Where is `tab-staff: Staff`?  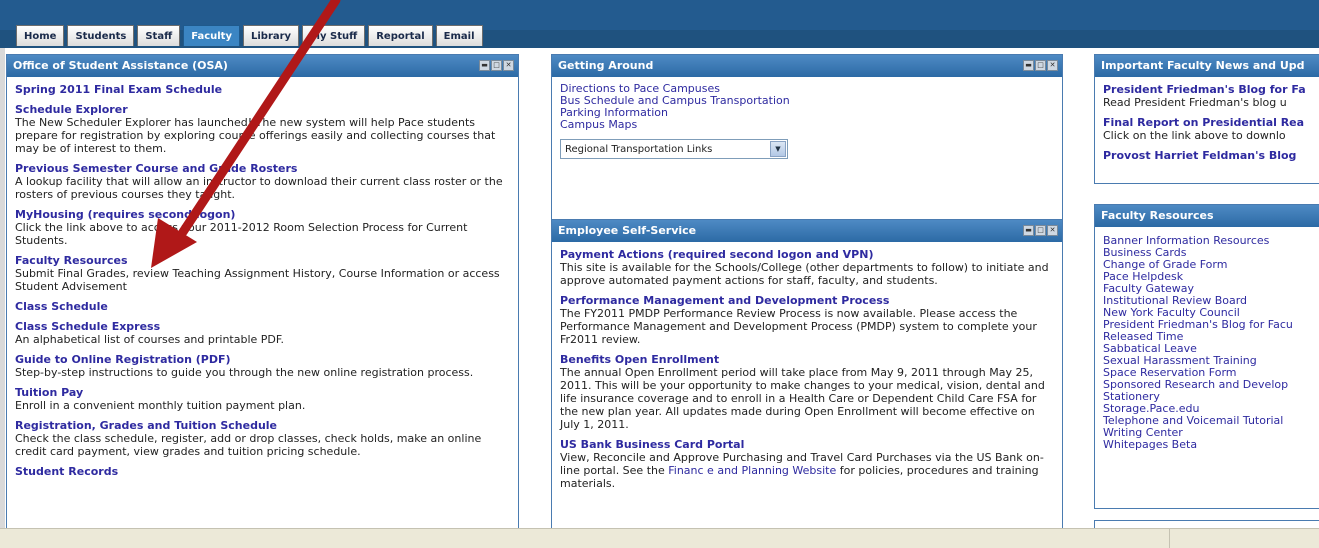
tab-staff: Staff is located at coordinates (159, 35).